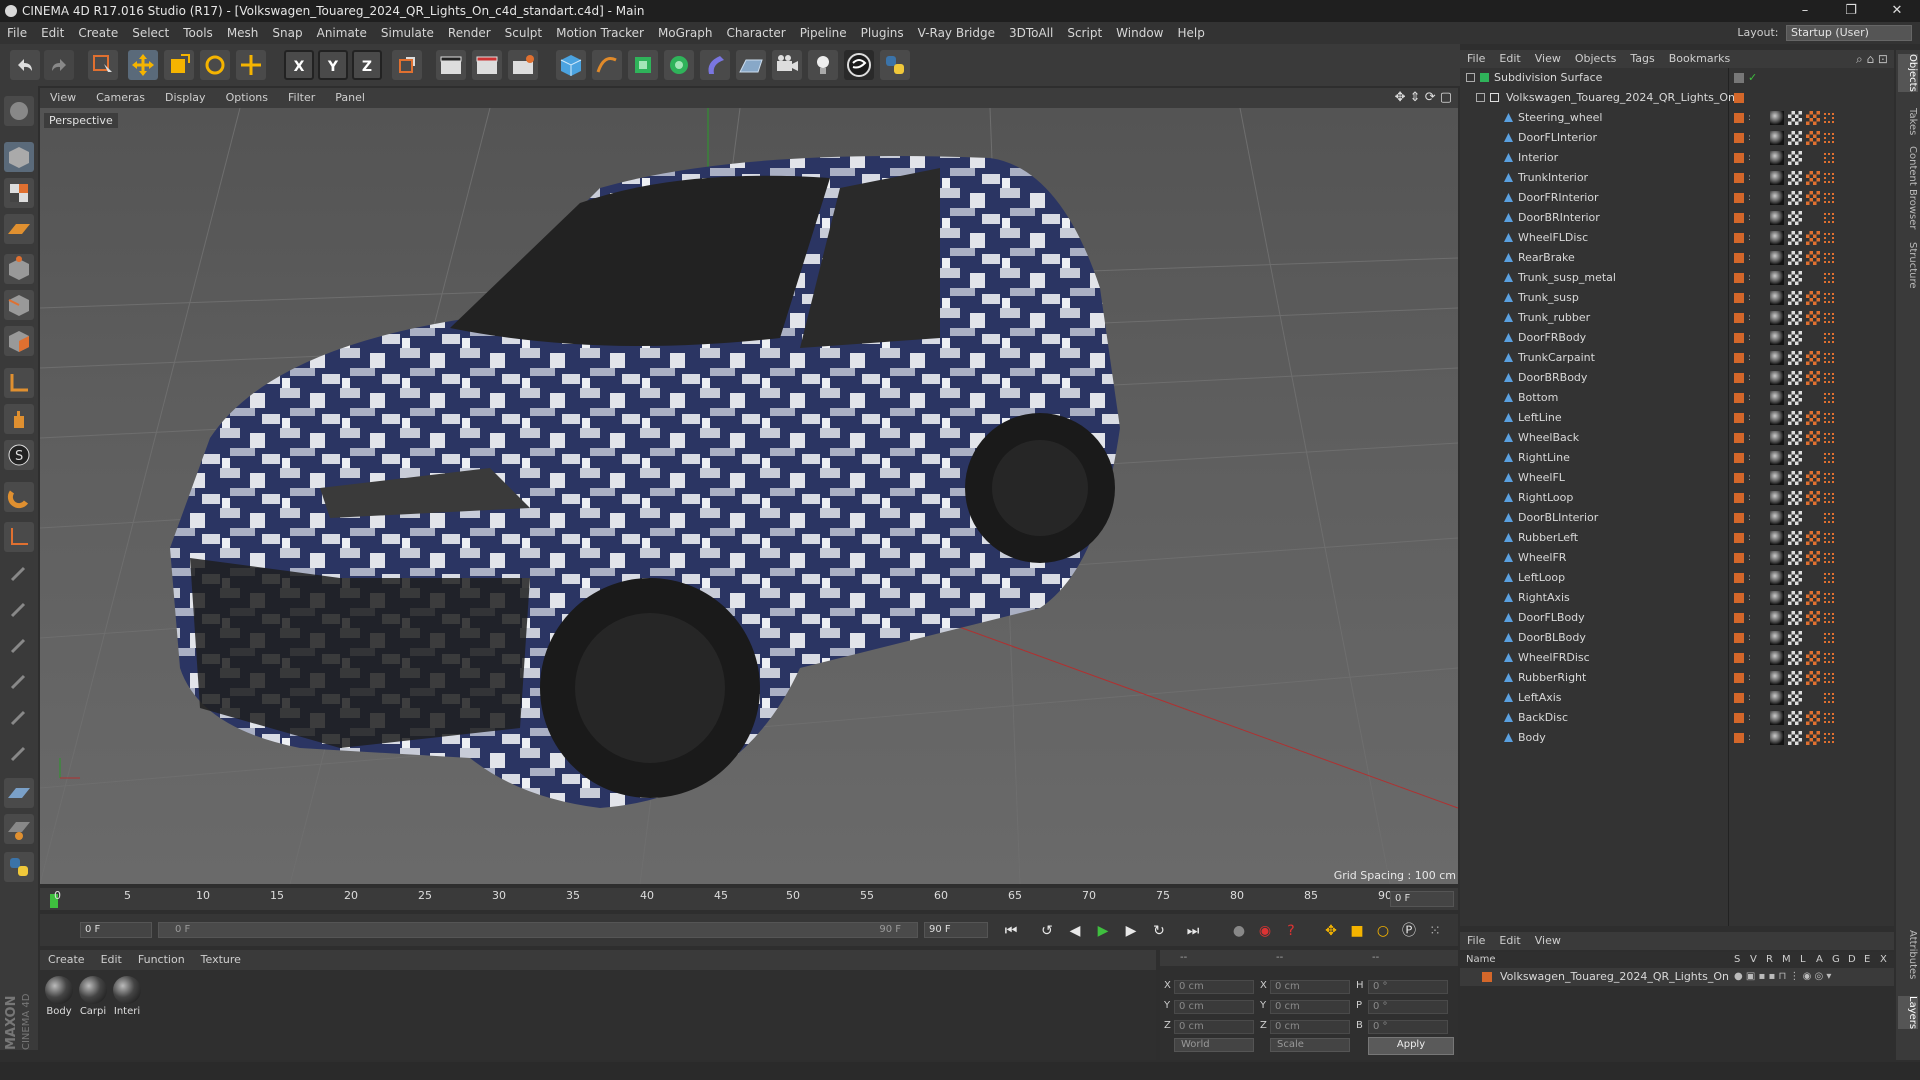 The image size is (1920, 1080). What do you see at coordinates (19, 157) in the screenshot?
I see `model-mode-button` at bounding box center [19, 157].